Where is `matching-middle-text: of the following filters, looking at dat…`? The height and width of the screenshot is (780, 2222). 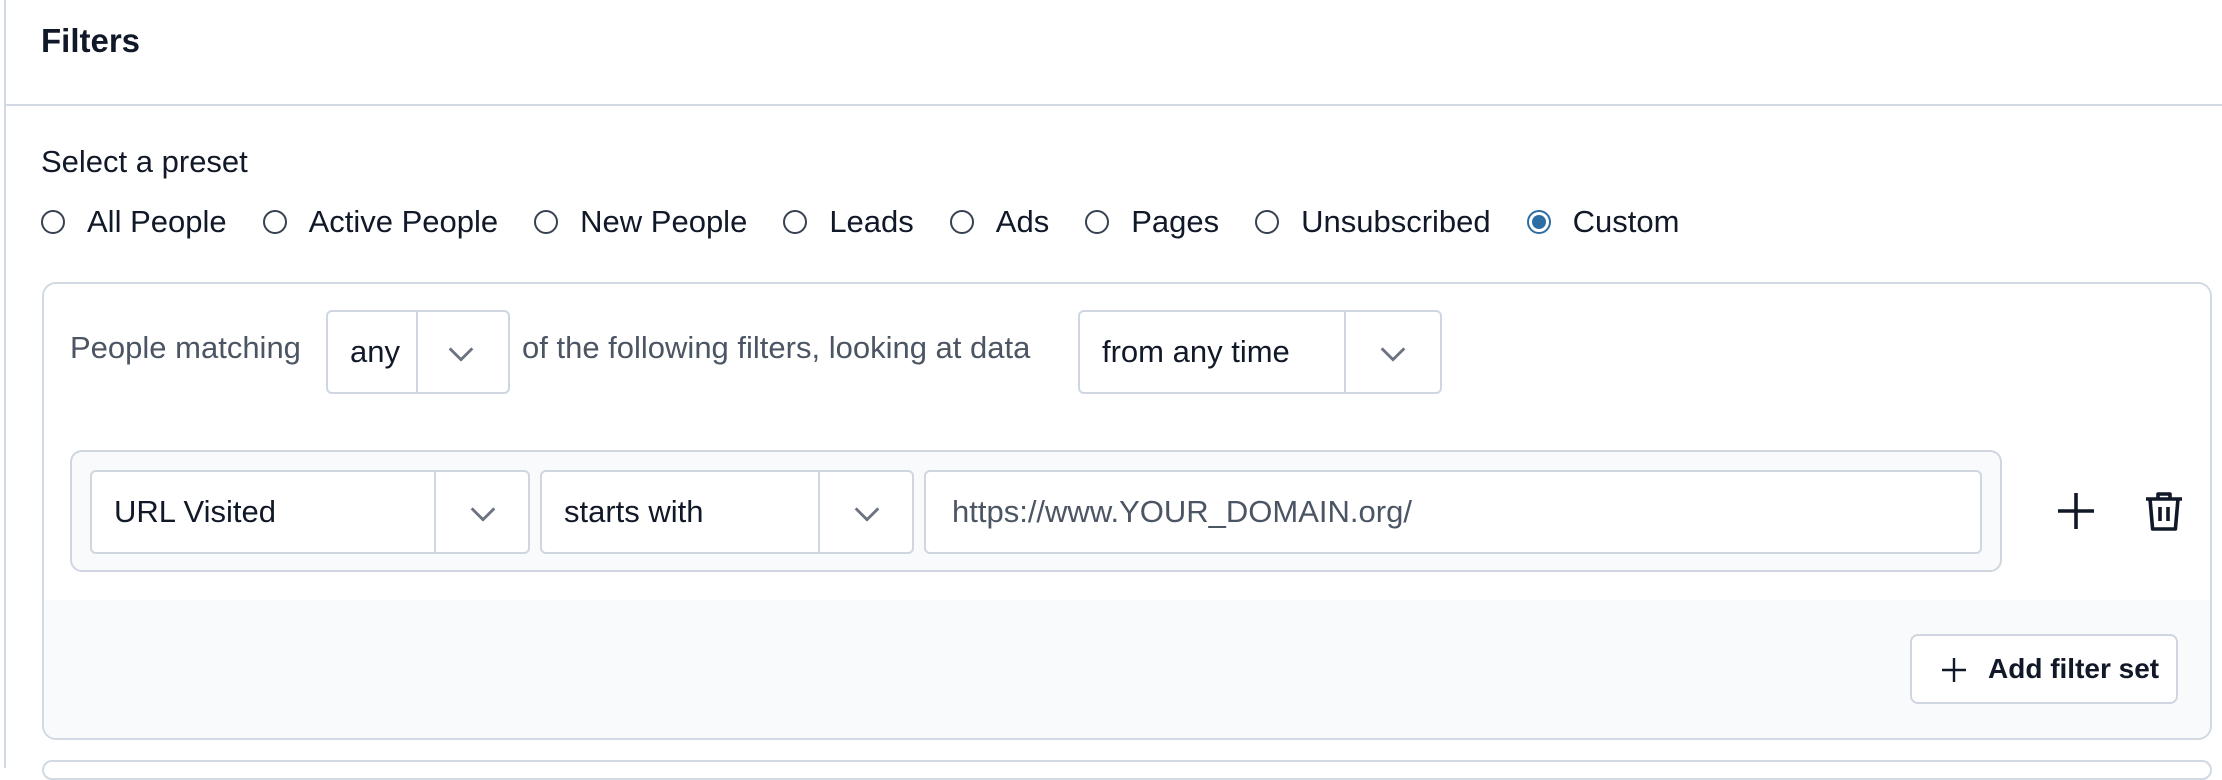
matching-middle-text: of the following filters, looking at dat… is located at coordinates (776, 347).